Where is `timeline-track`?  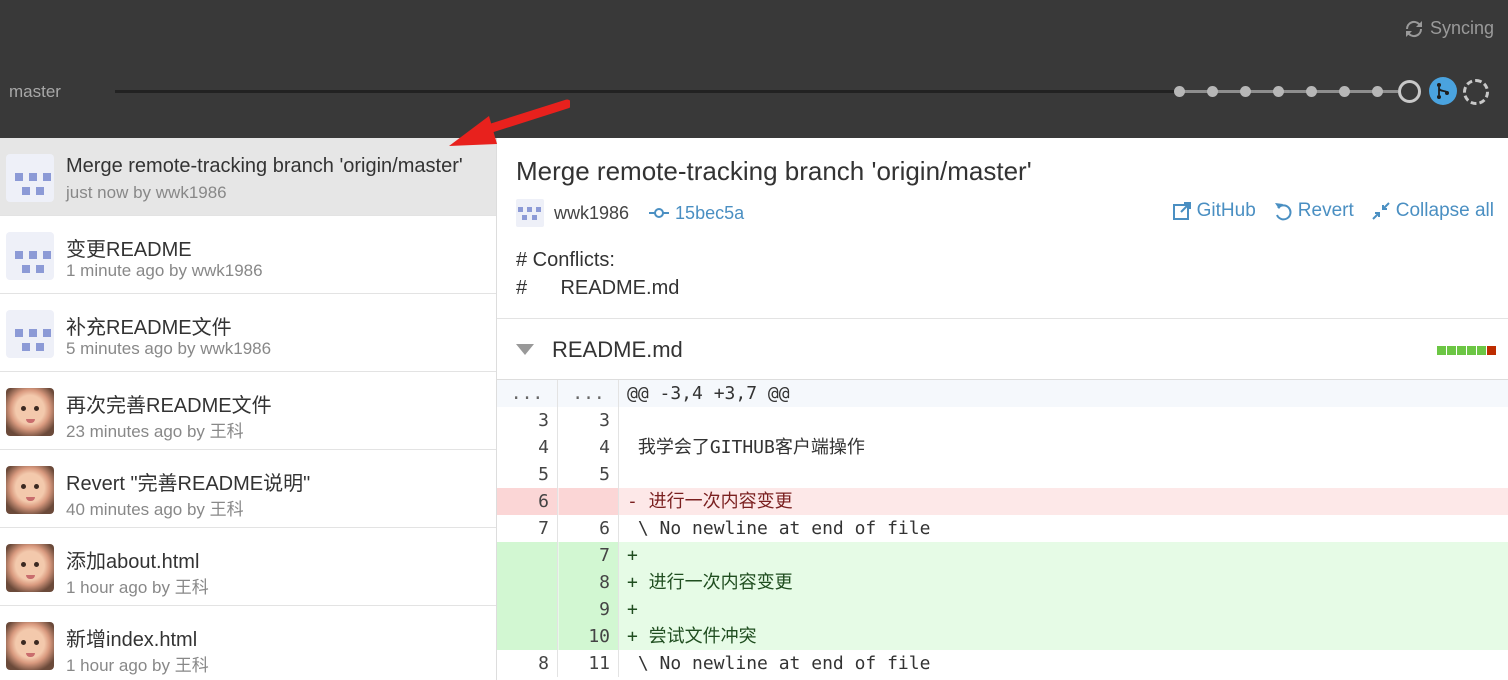 timeline-track is located at coordinates (645, 91).